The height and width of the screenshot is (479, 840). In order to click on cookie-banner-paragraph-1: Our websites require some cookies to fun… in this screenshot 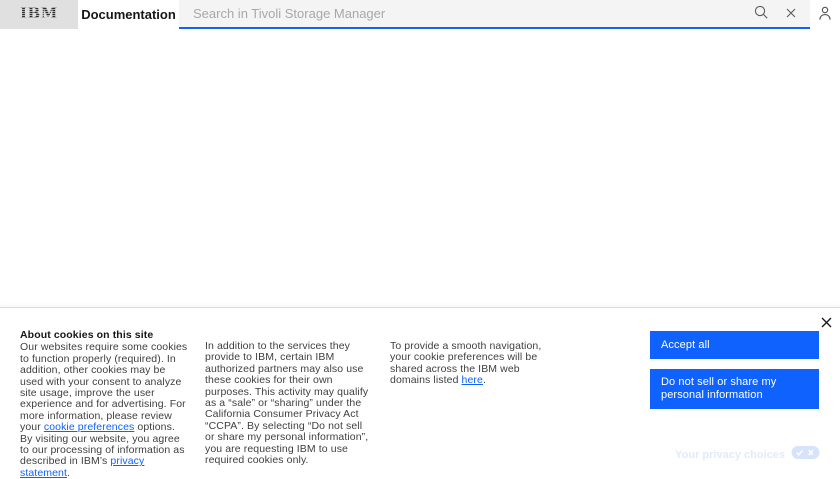, I will do `click(104, 410)`.